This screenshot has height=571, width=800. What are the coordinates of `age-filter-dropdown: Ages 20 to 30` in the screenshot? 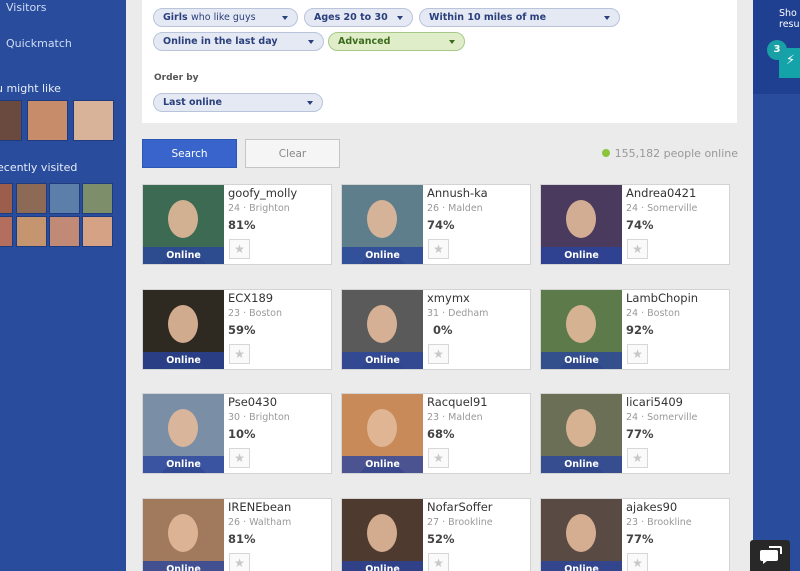 It's located at (358, 17).